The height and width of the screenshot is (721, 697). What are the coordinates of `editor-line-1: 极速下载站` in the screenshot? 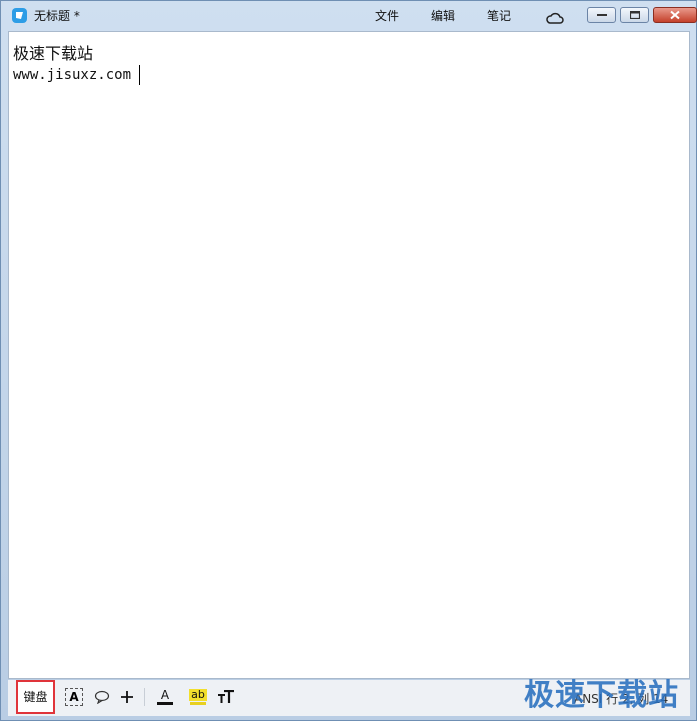 It's located at (53, 53).